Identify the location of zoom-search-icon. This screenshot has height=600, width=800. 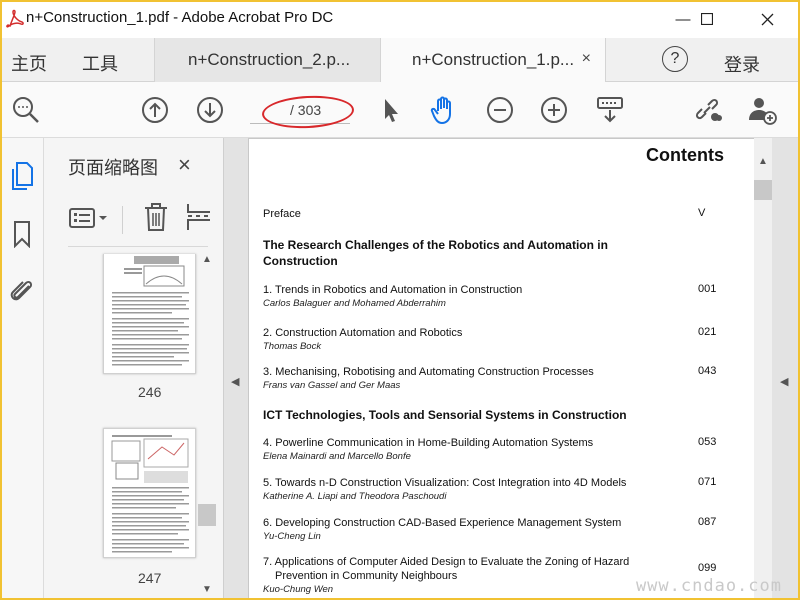
(26, 110).